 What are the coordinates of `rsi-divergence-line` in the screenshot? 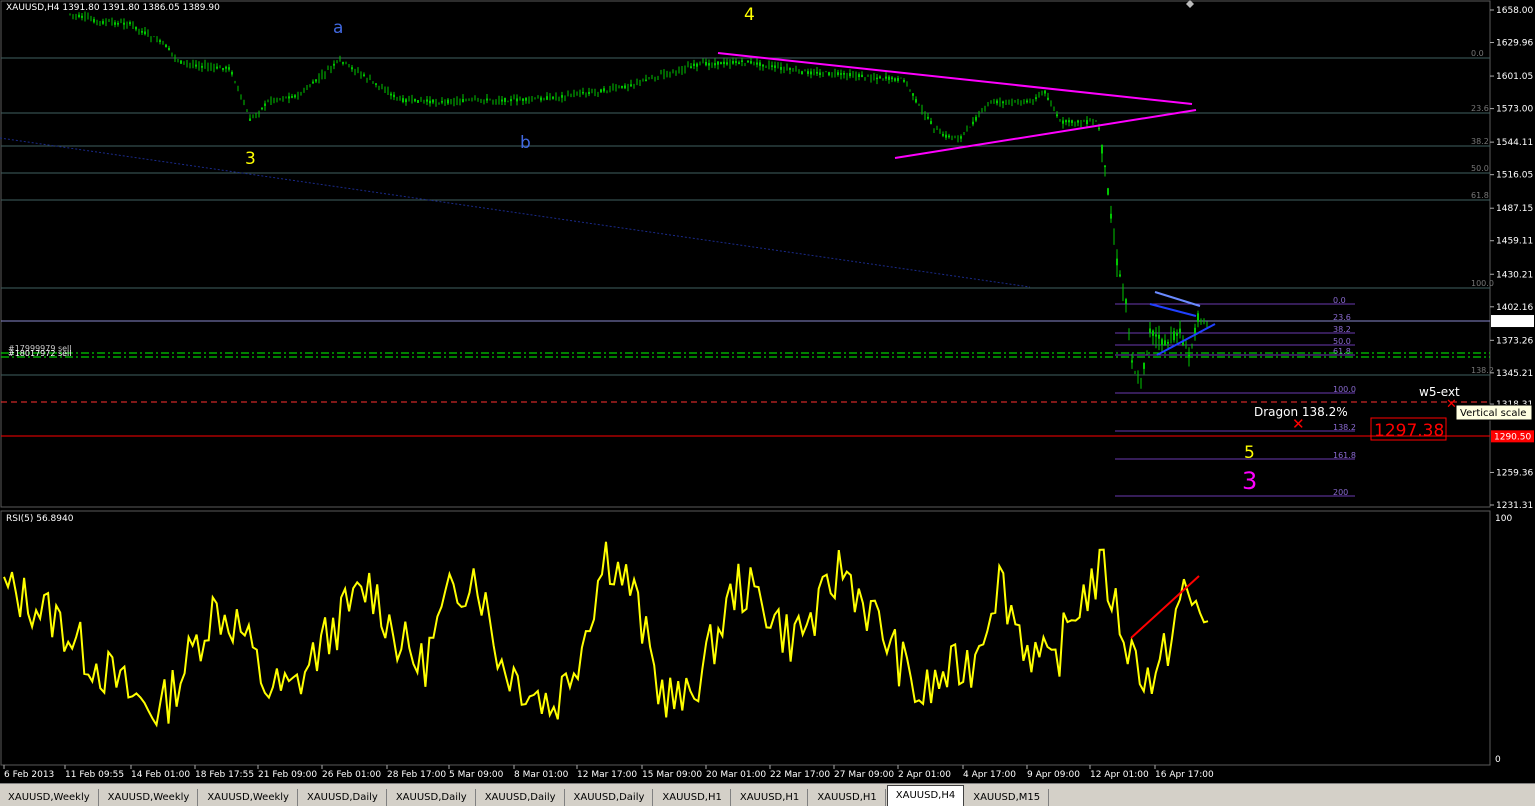 It's located at (1165, 607).